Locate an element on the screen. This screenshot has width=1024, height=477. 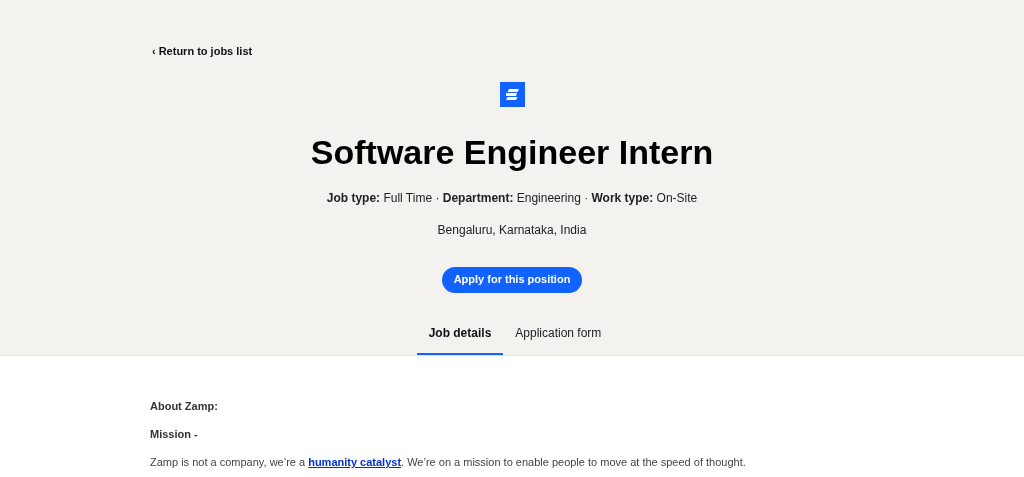
job-title: Software Engineer Intern is located at coordinates (512, 152).